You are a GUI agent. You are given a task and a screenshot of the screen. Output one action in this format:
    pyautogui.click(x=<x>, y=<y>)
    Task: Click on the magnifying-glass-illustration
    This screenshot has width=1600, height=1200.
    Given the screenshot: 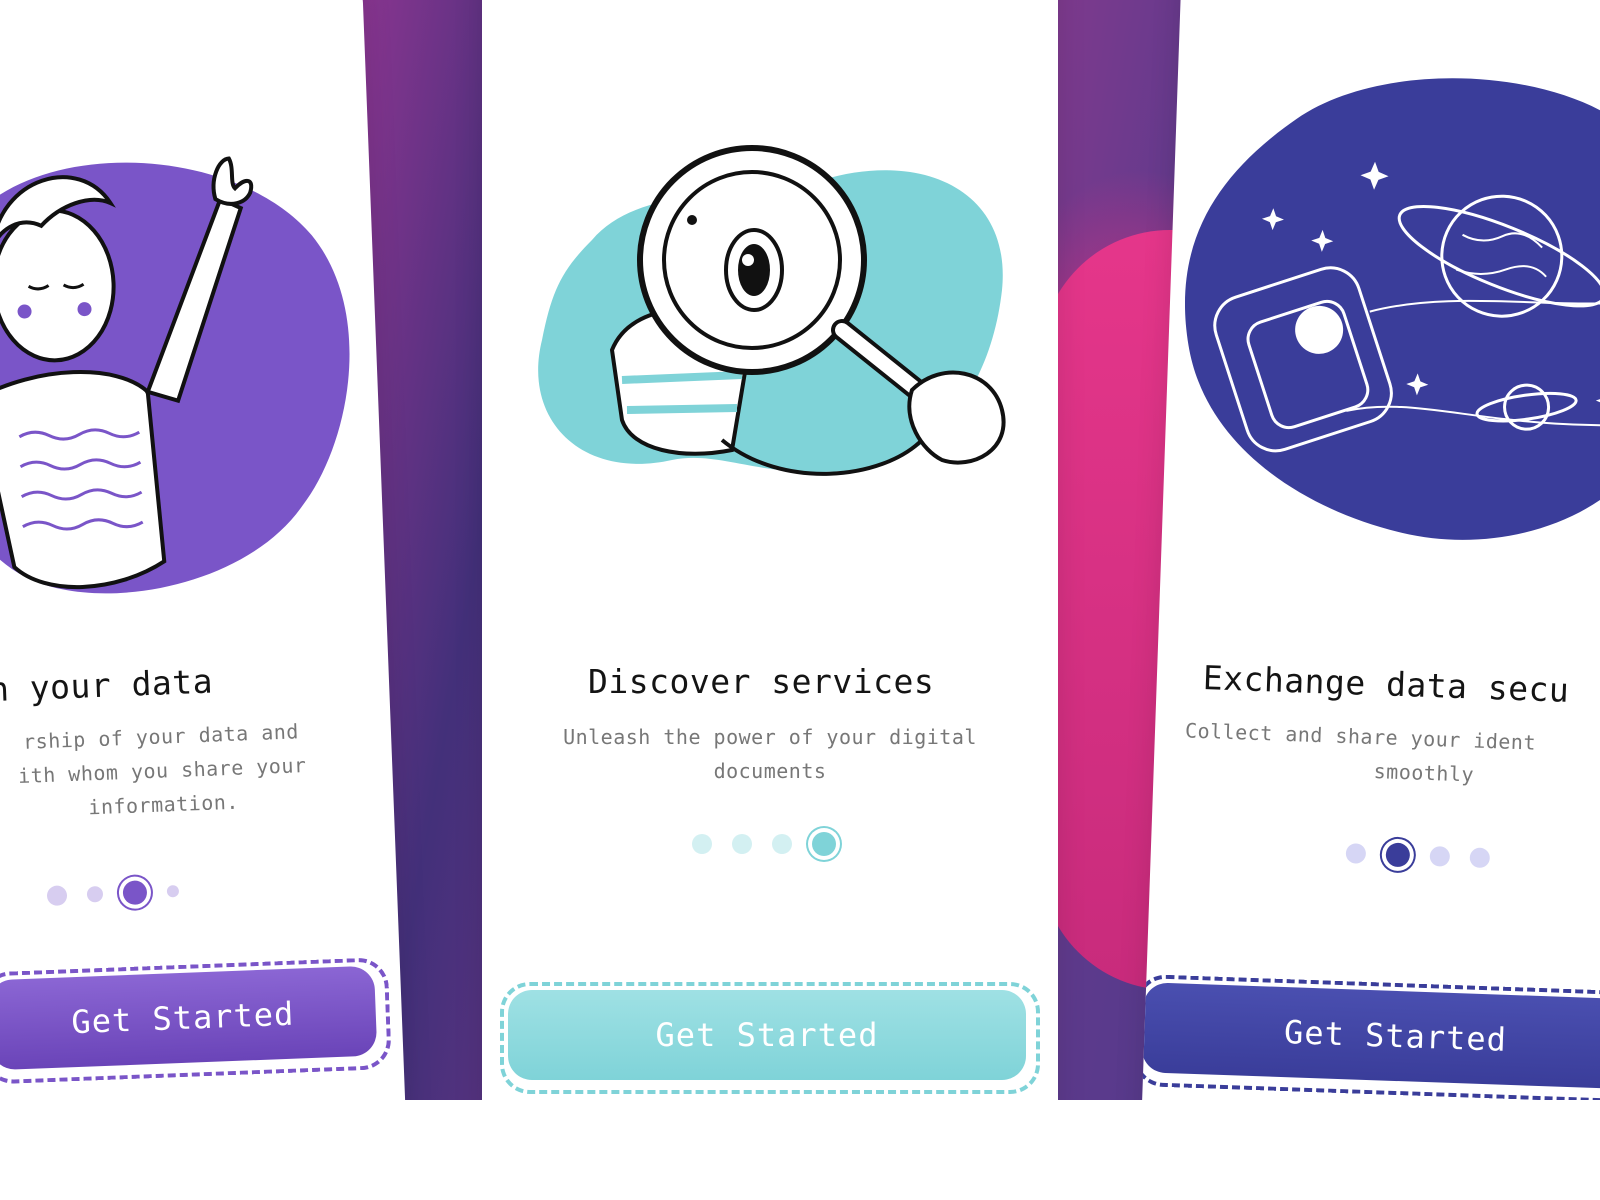 What is the action you would take?
    pyautogui.click(x=772, y=310)
    